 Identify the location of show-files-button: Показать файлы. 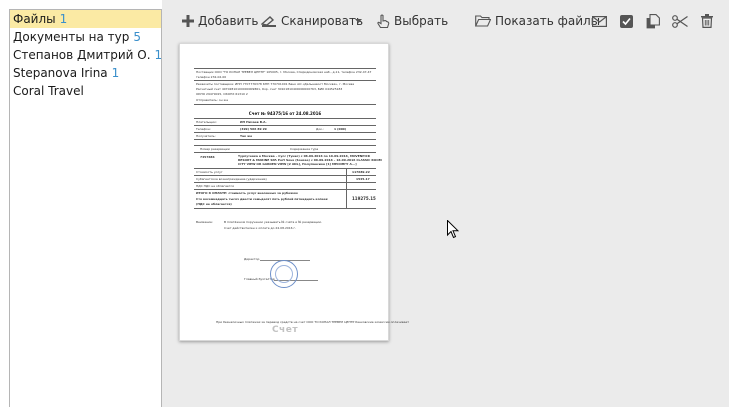
(537, 21).